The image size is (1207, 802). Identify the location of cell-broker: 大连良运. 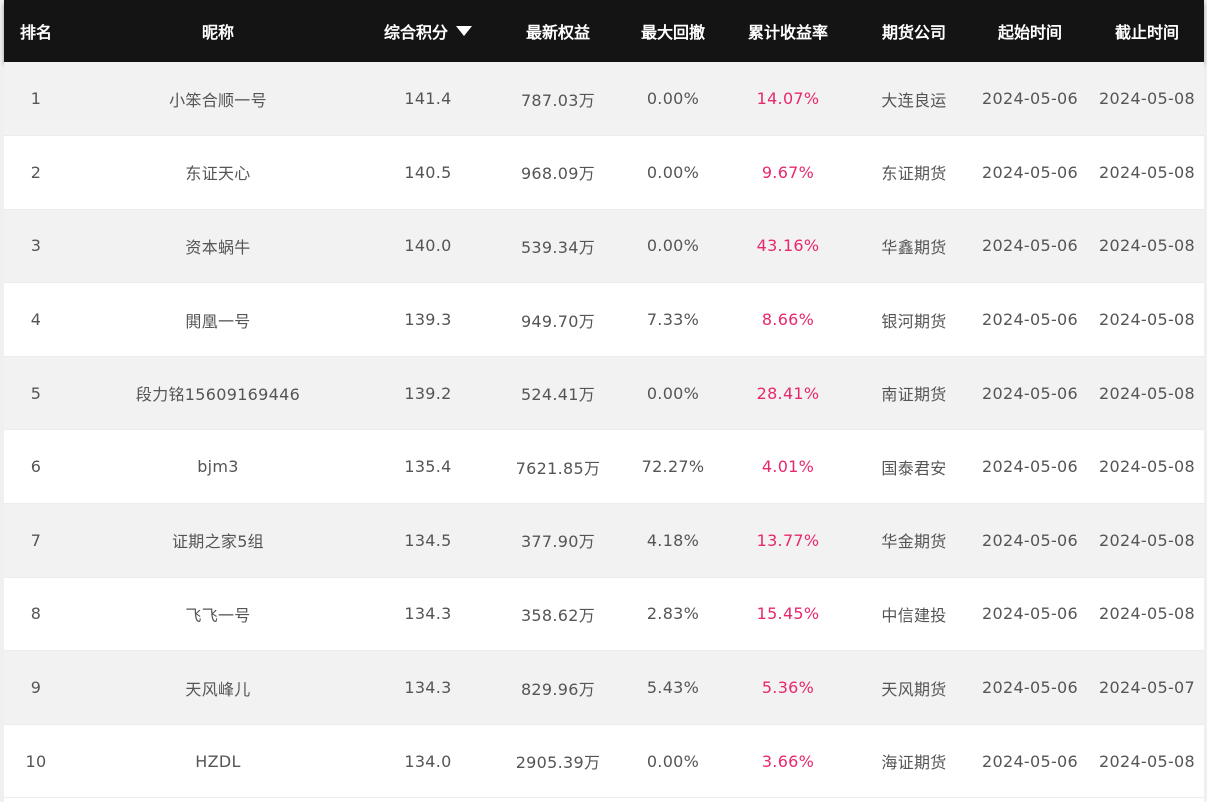
(914, 99).